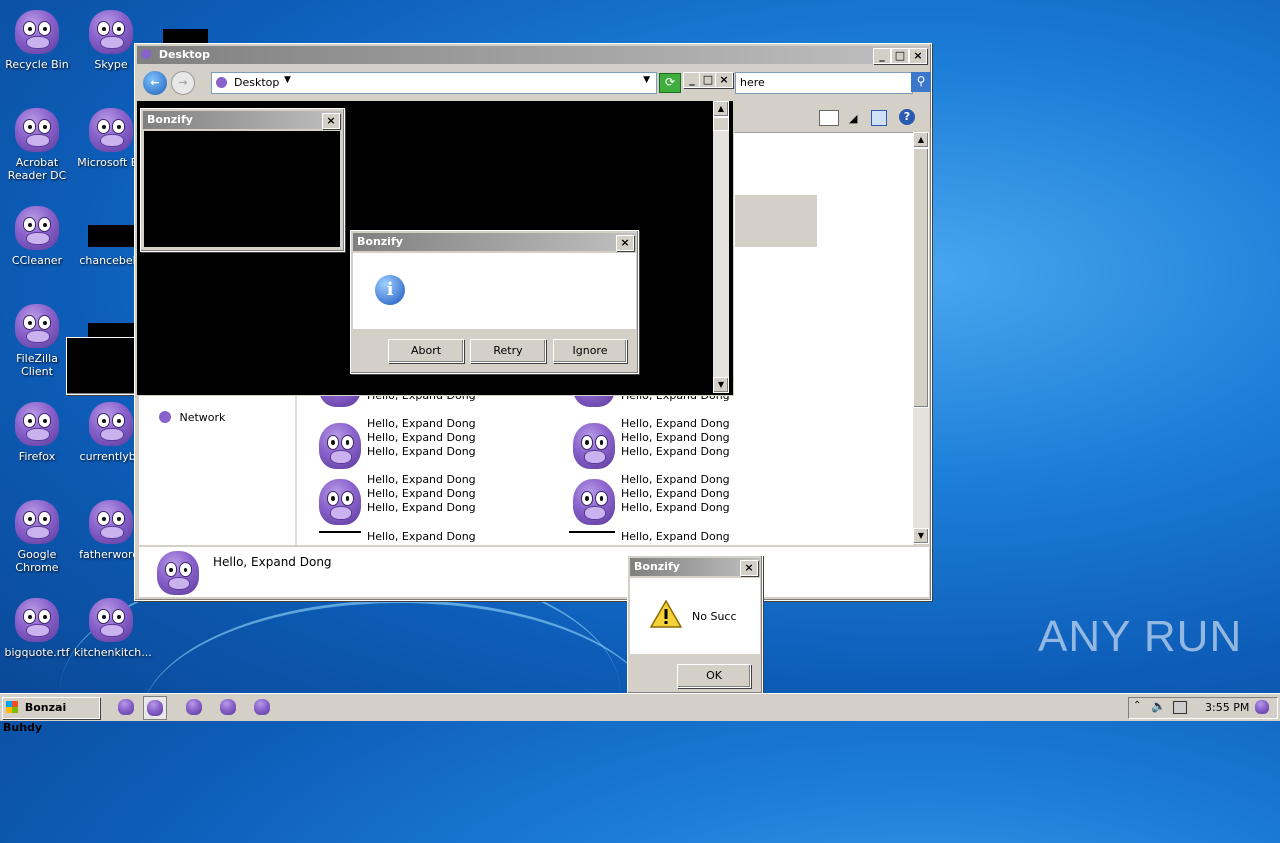  Describe the element at coordinates (390, 290) in the screenshot. I see `info-icon: i` at that location.